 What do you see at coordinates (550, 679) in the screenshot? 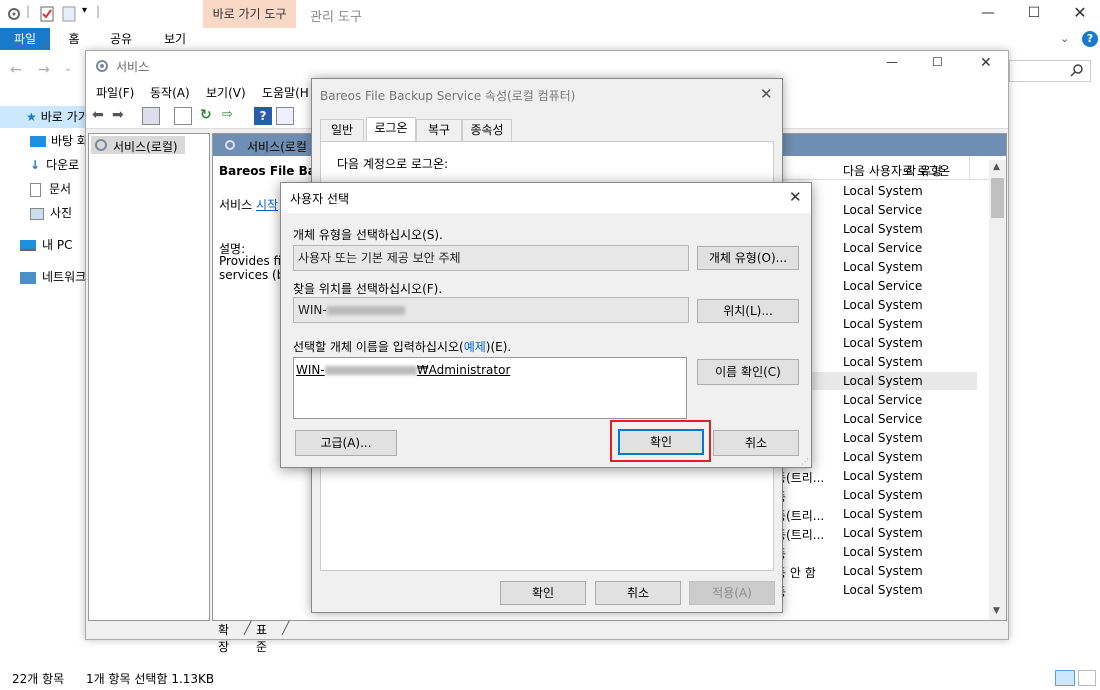
I see `status-bar: 22개 항목 1개 항목 선택함 1.13KB` at bounding box center [550, 679].